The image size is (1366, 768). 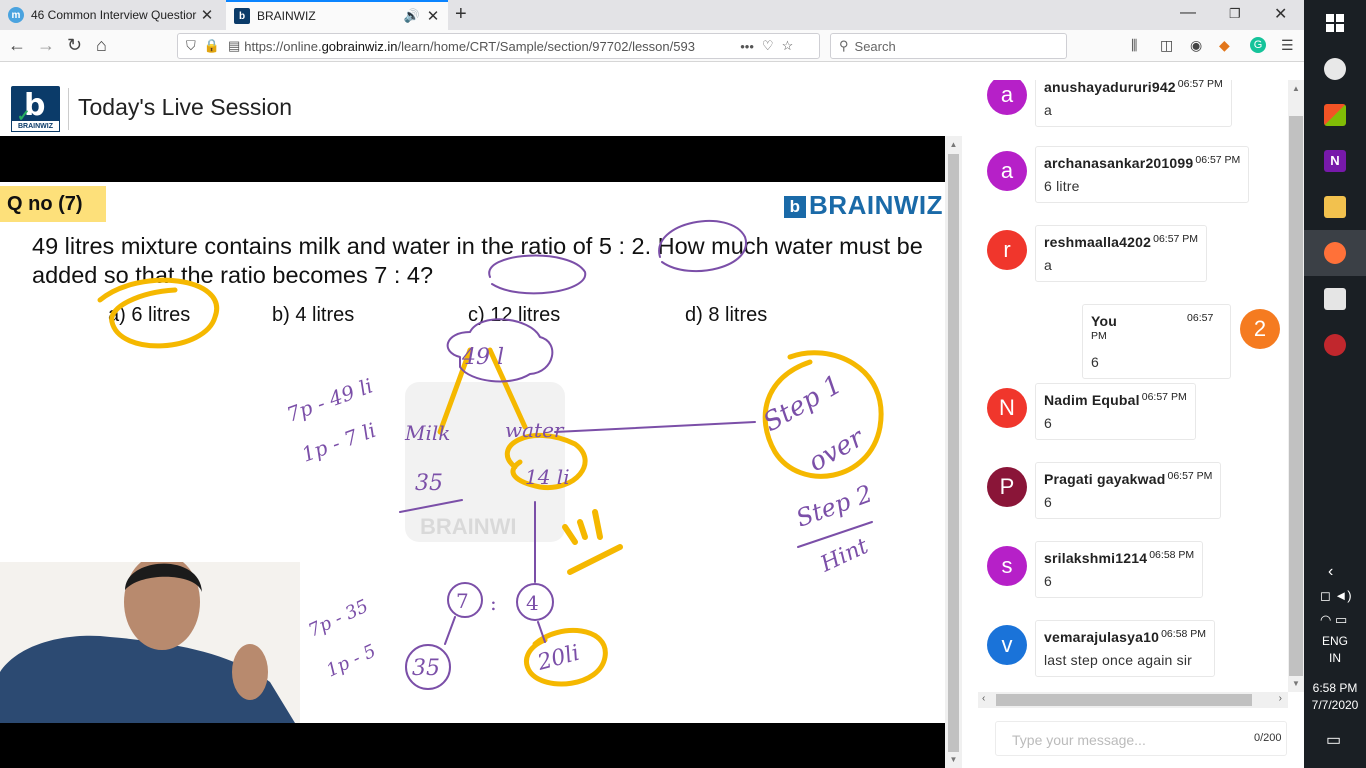 I want to click on svg-text: 49 l, so click(x=482, y=357).